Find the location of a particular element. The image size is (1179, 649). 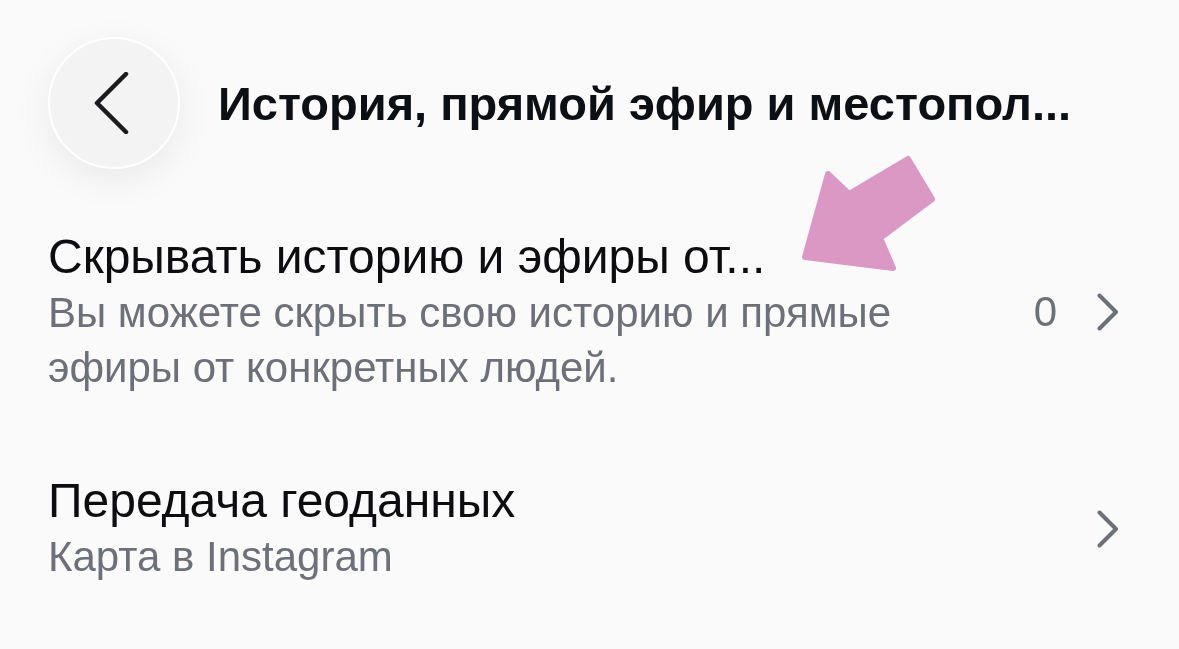

count-label: 0 is located at coordinates (1045, 312).